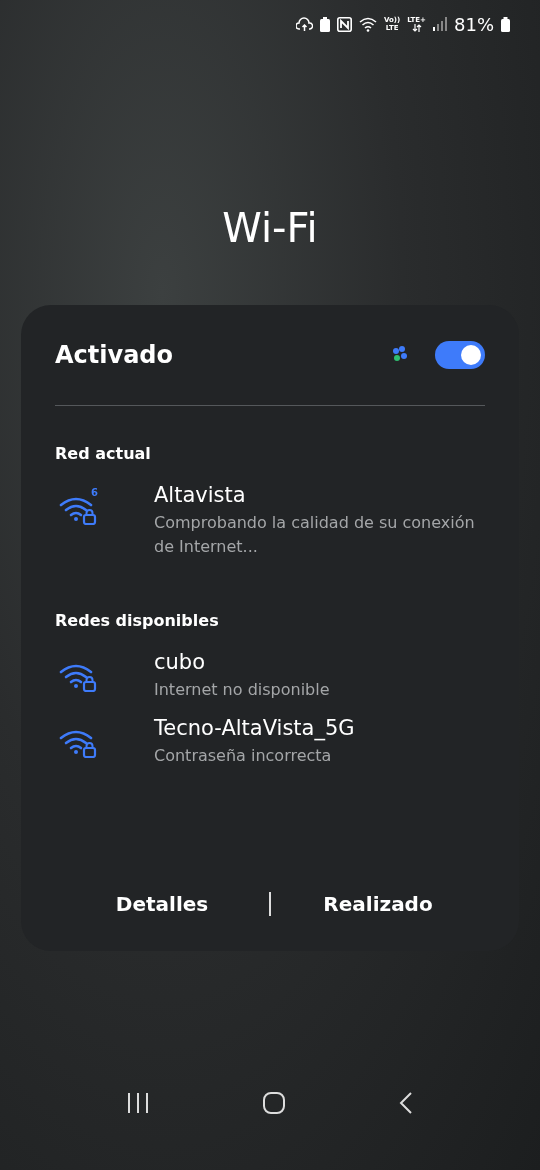 This screenshot has height=1170, width=540. I want to click on section-heading: Red actual, so click(103, 453).